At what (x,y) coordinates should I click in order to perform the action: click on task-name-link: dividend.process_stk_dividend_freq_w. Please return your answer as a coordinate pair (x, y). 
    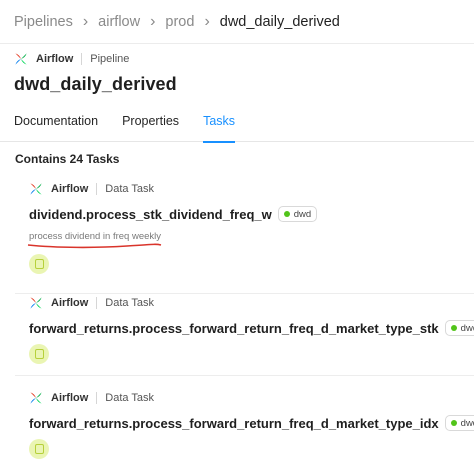
    Looking at the image, I should click on (150, 214).